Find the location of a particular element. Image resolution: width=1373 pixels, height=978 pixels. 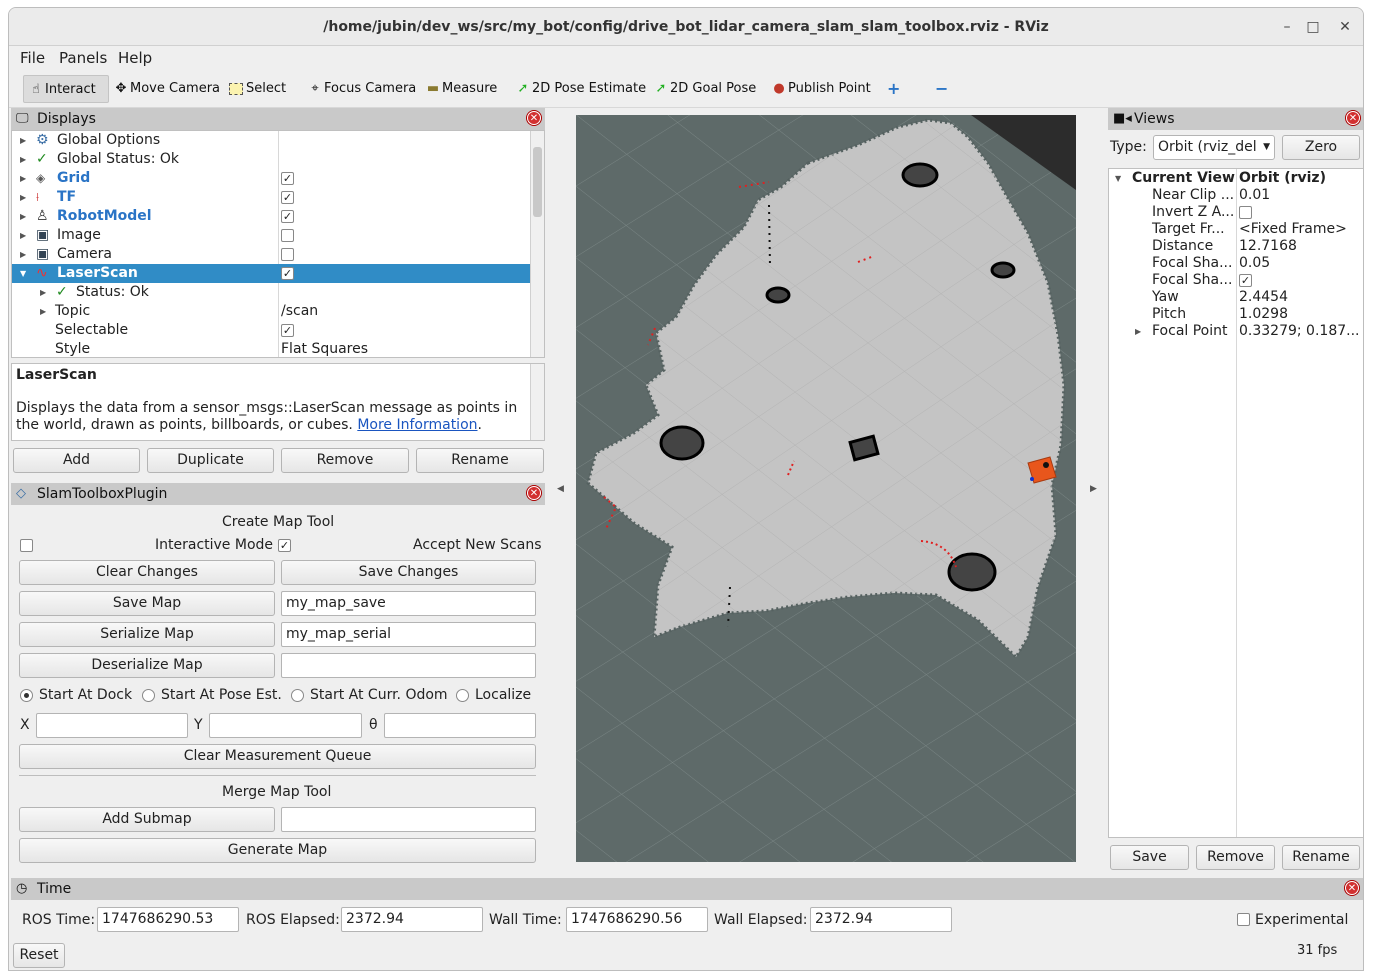

move-camera-tool: ✥ Move Camera is located at coordinates (164, 89).